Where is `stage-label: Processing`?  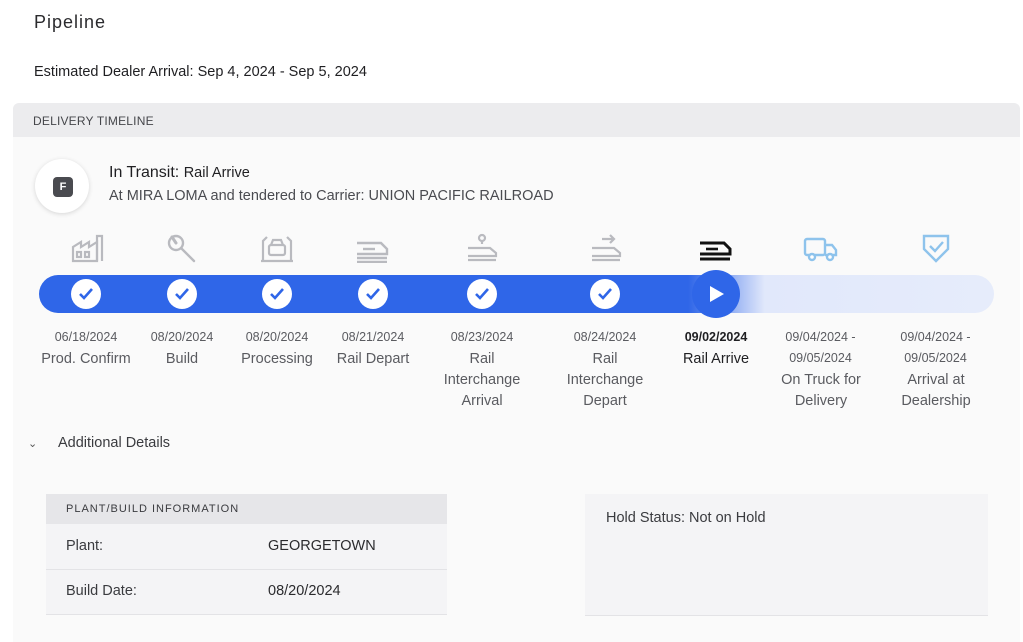
stage-label: Processing is located at coordinates (277, 359).